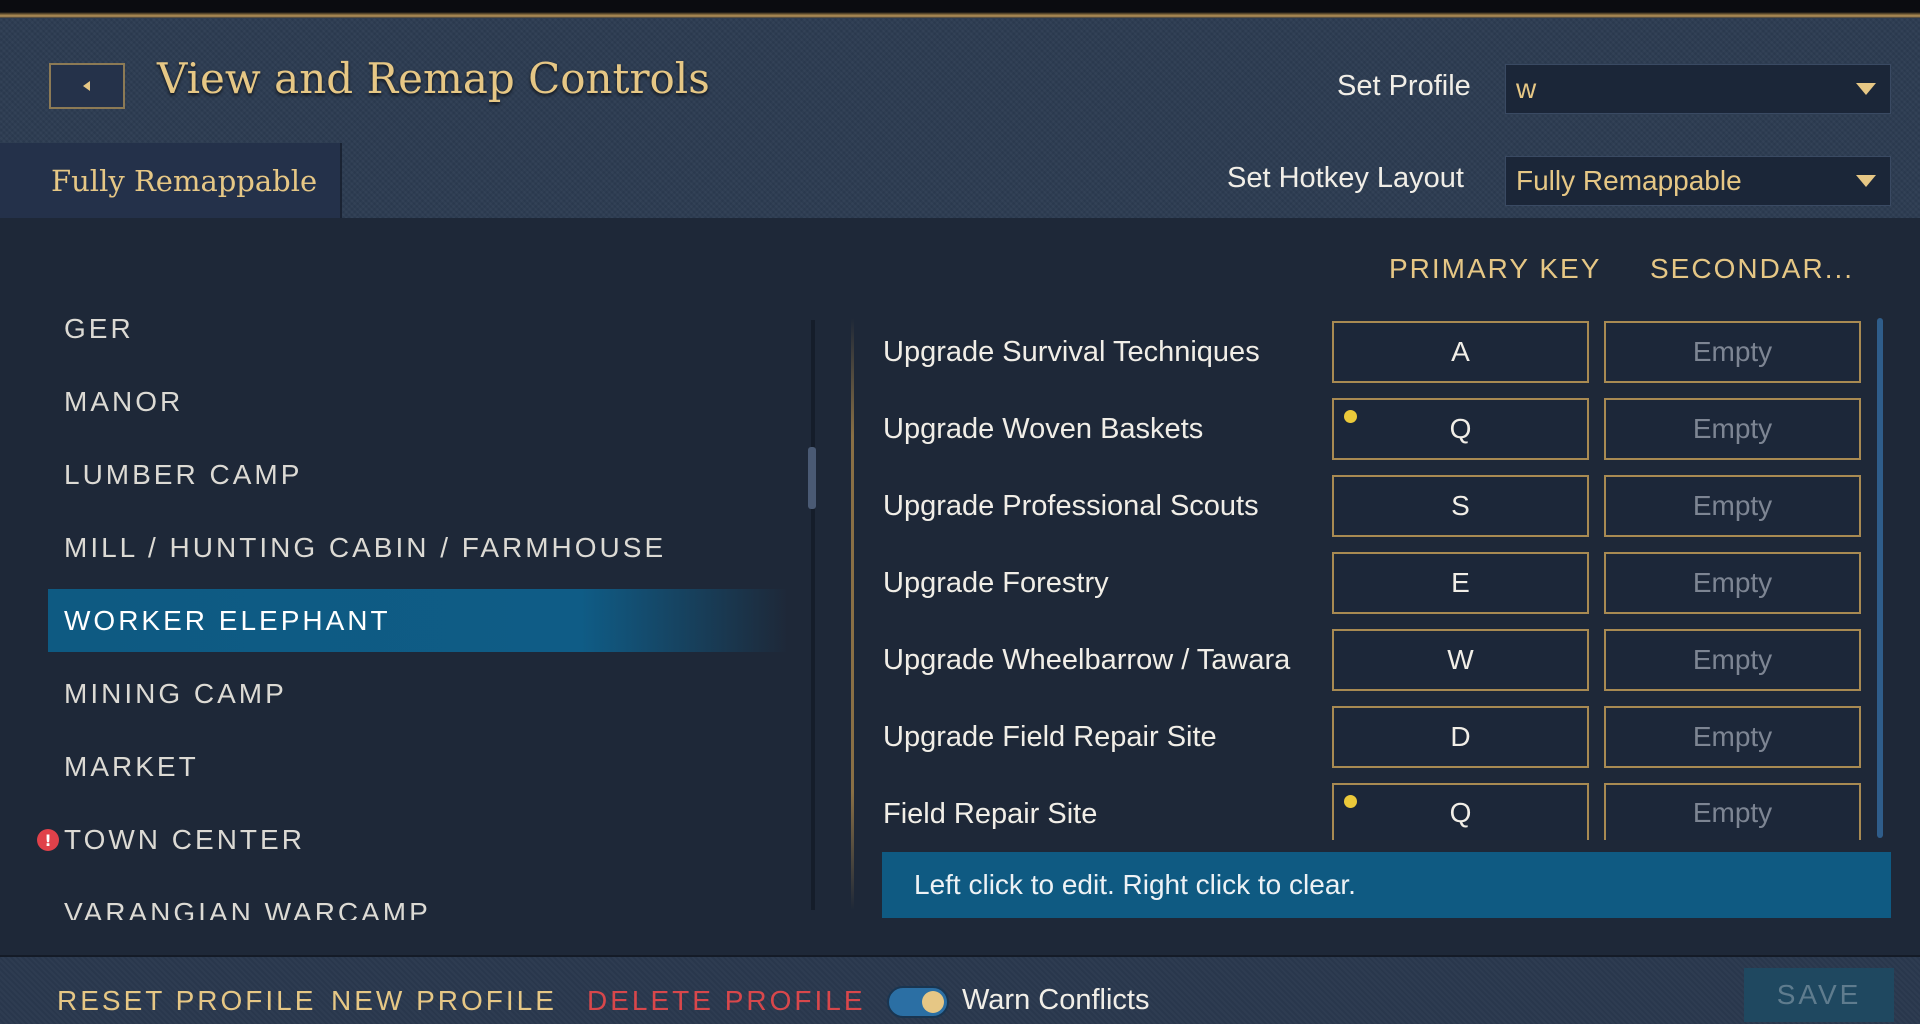 The image size is (1920, 1024). I want to click on binding-action-label: Upgrade Professional Scouts, so click(1071, 506).